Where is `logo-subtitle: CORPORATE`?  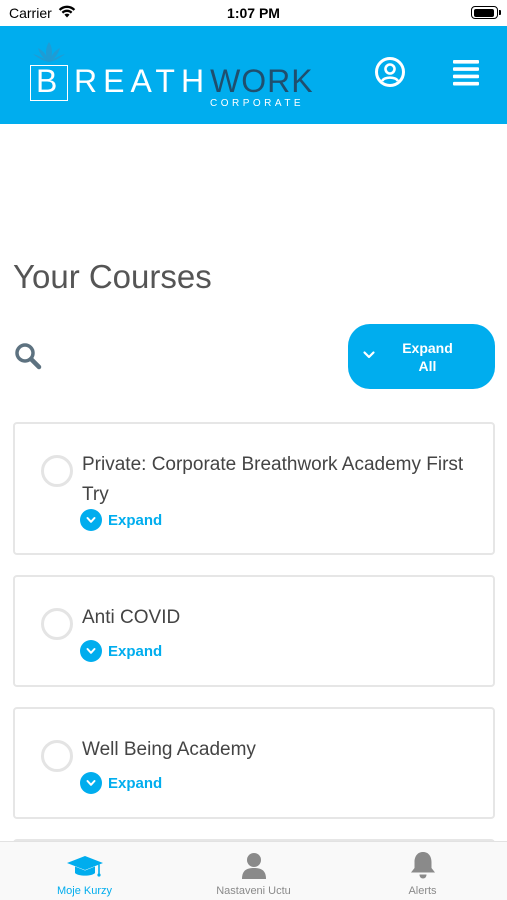 logo-subtitle: CORPORATE is located at coordinates (257, 103).